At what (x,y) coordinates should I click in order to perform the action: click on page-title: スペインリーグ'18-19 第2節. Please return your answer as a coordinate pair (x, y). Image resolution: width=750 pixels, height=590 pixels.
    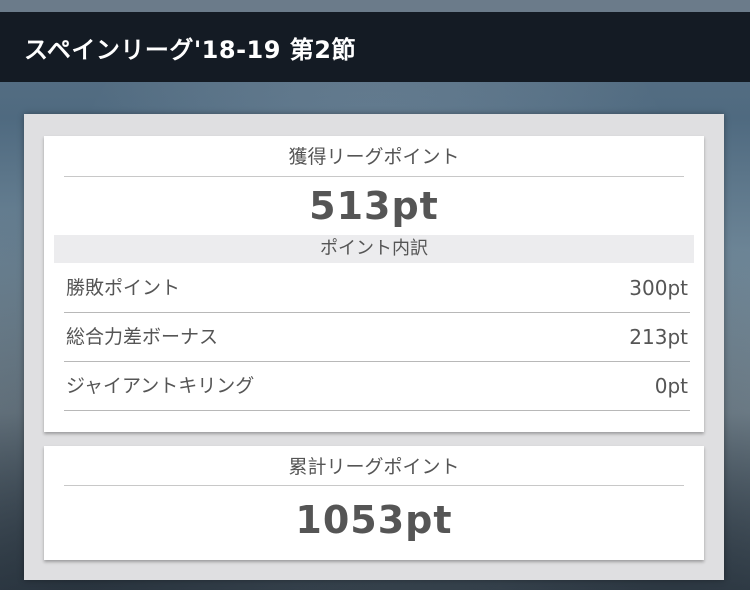
    Looking at the image, I should click on (190, 49).